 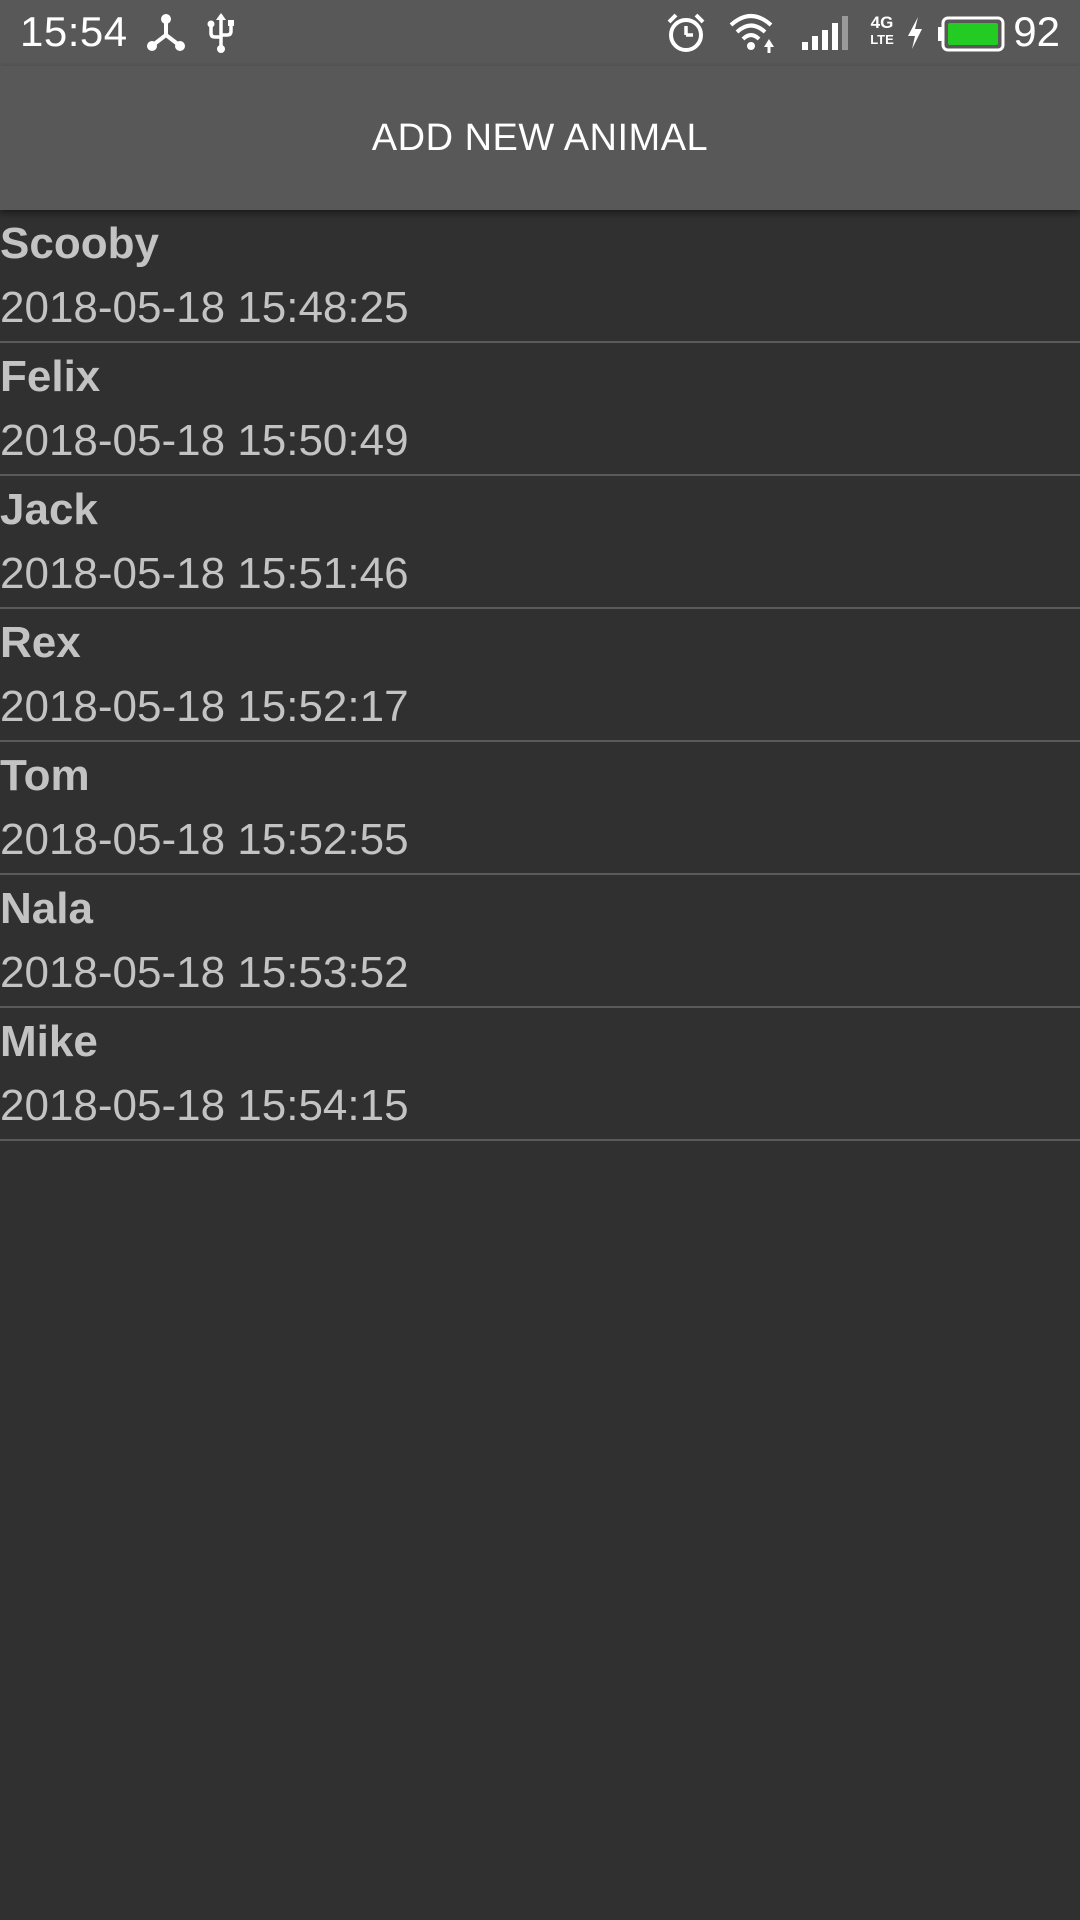 I want to click on list-item: Rex 2018-05-18 15:52:17, so click(x=540, y=675).